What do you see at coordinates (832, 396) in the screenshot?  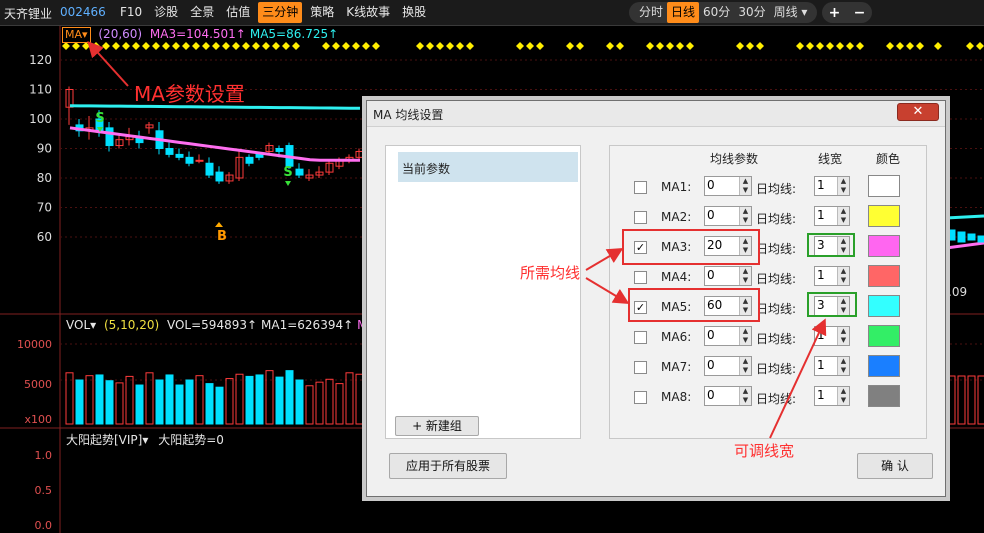 I see `ma8-width-input: 1 ▲ ▼` at bounding box center [832, 396].